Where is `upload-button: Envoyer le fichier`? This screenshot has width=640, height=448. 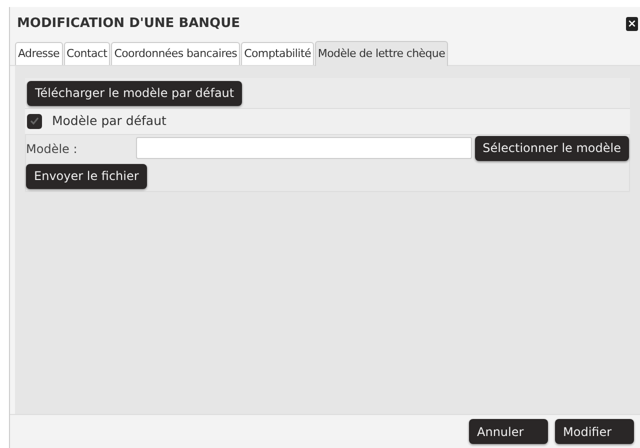
upload-button: Envoyer le fichier is located at coordinates (86, 176).